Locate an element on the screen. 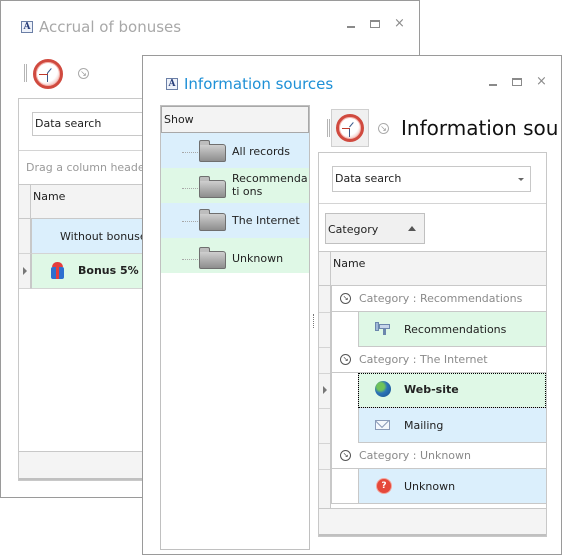 The image size is (562, 555). tree-item-unknown: Unknown is located at coordinates (235, 255).